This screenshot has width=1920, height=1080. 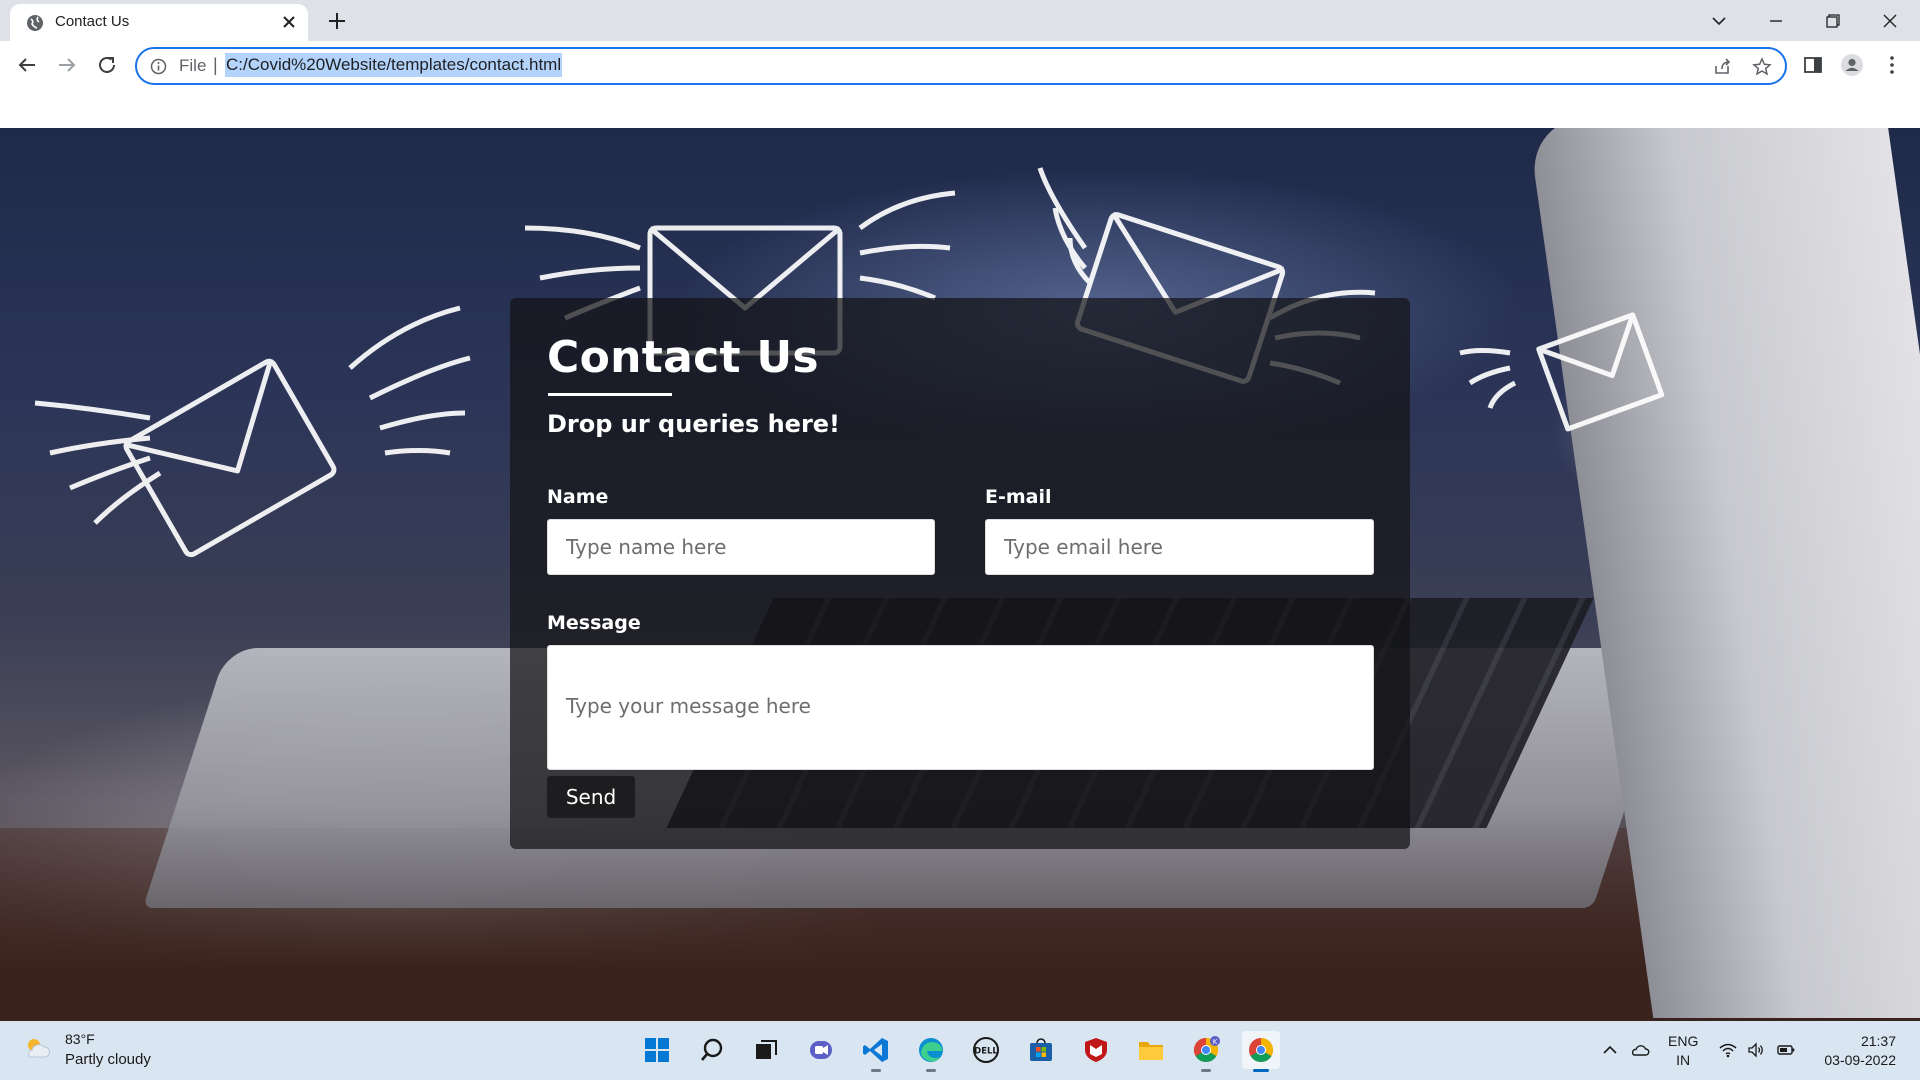 I want to click on vscode-icon, so click(x=875, y=1050).